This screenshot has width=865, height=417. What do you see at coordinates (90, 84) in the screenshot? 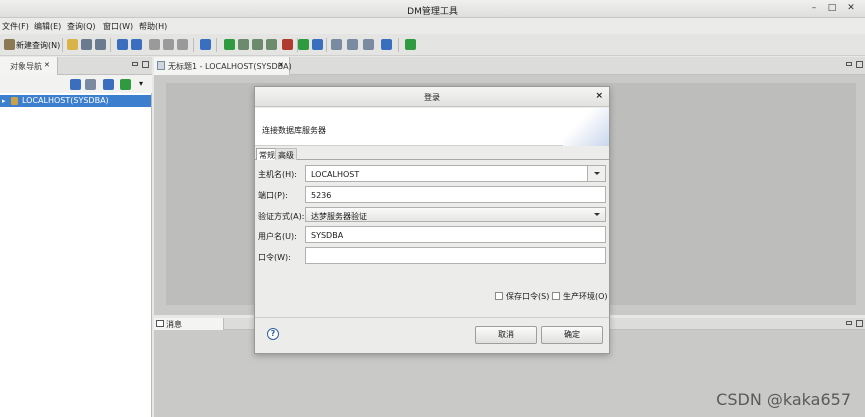
I see `disconnect-icon` at bounding box center [90, 84].